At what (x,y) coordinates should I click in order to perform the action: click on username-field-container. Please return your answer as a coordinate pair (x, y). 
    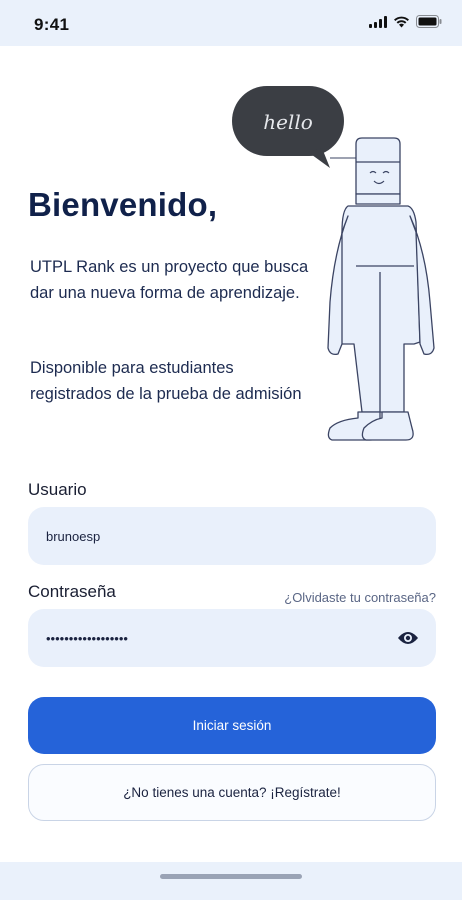
    Looking at the image, I should click on (232, 536).